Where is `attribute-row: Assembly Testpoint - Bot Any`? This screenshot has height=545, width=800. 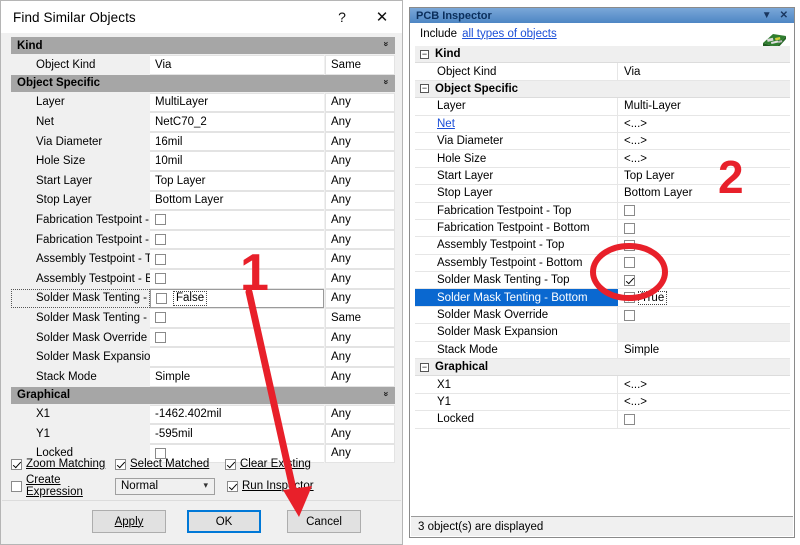 attribute-row: Assembly Testpoint - Bot Any is located at coordinates (203, 278).